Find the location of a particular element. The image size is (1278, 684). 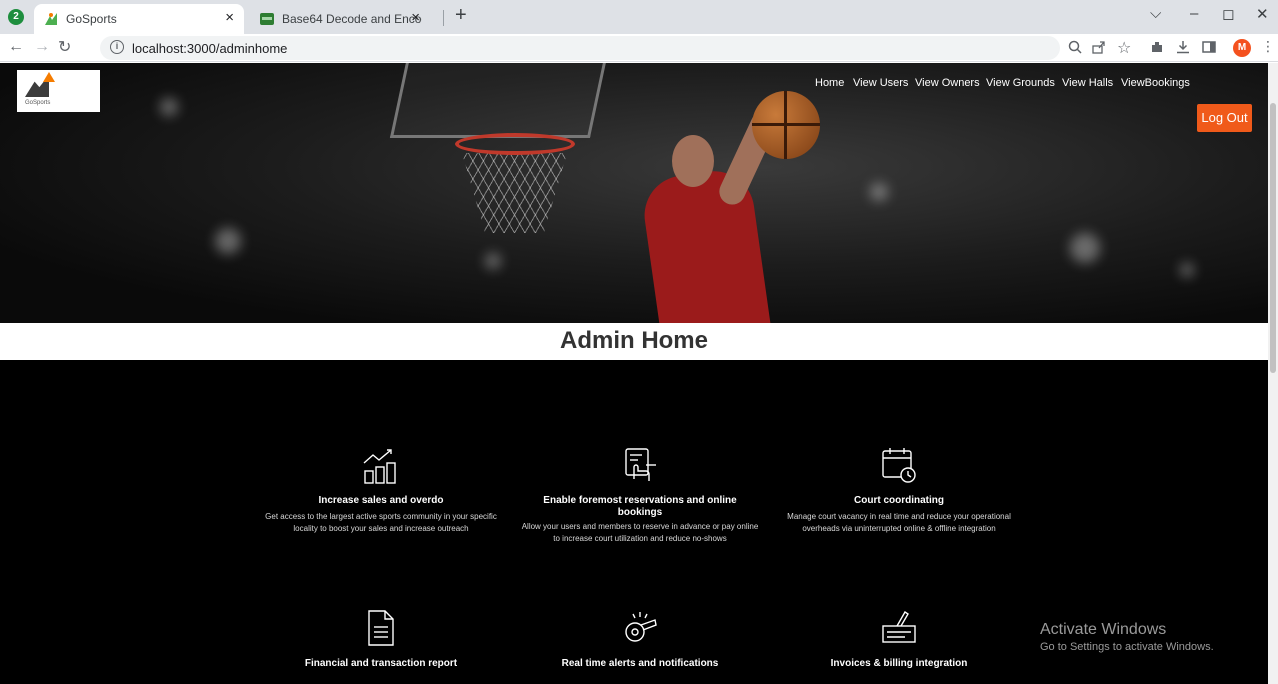

site-logo: GoSports is located at coordinates (58, 91).